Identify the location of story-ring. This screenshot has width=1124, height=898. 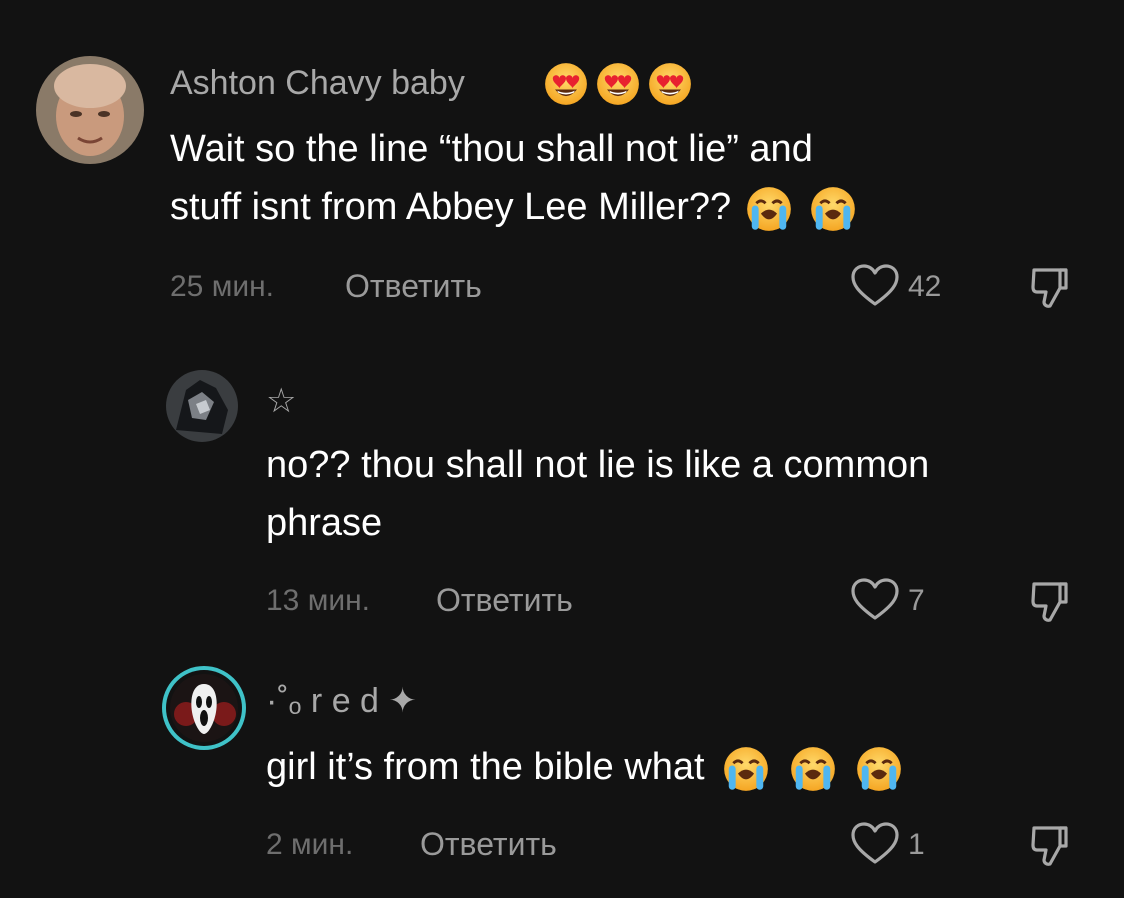
(204, 708).